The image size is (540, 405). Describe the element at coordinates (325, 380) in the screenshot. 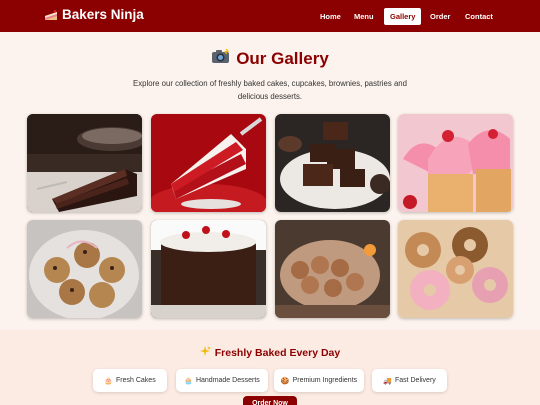

I see `feature-label: Premium Ingredients` at that location.